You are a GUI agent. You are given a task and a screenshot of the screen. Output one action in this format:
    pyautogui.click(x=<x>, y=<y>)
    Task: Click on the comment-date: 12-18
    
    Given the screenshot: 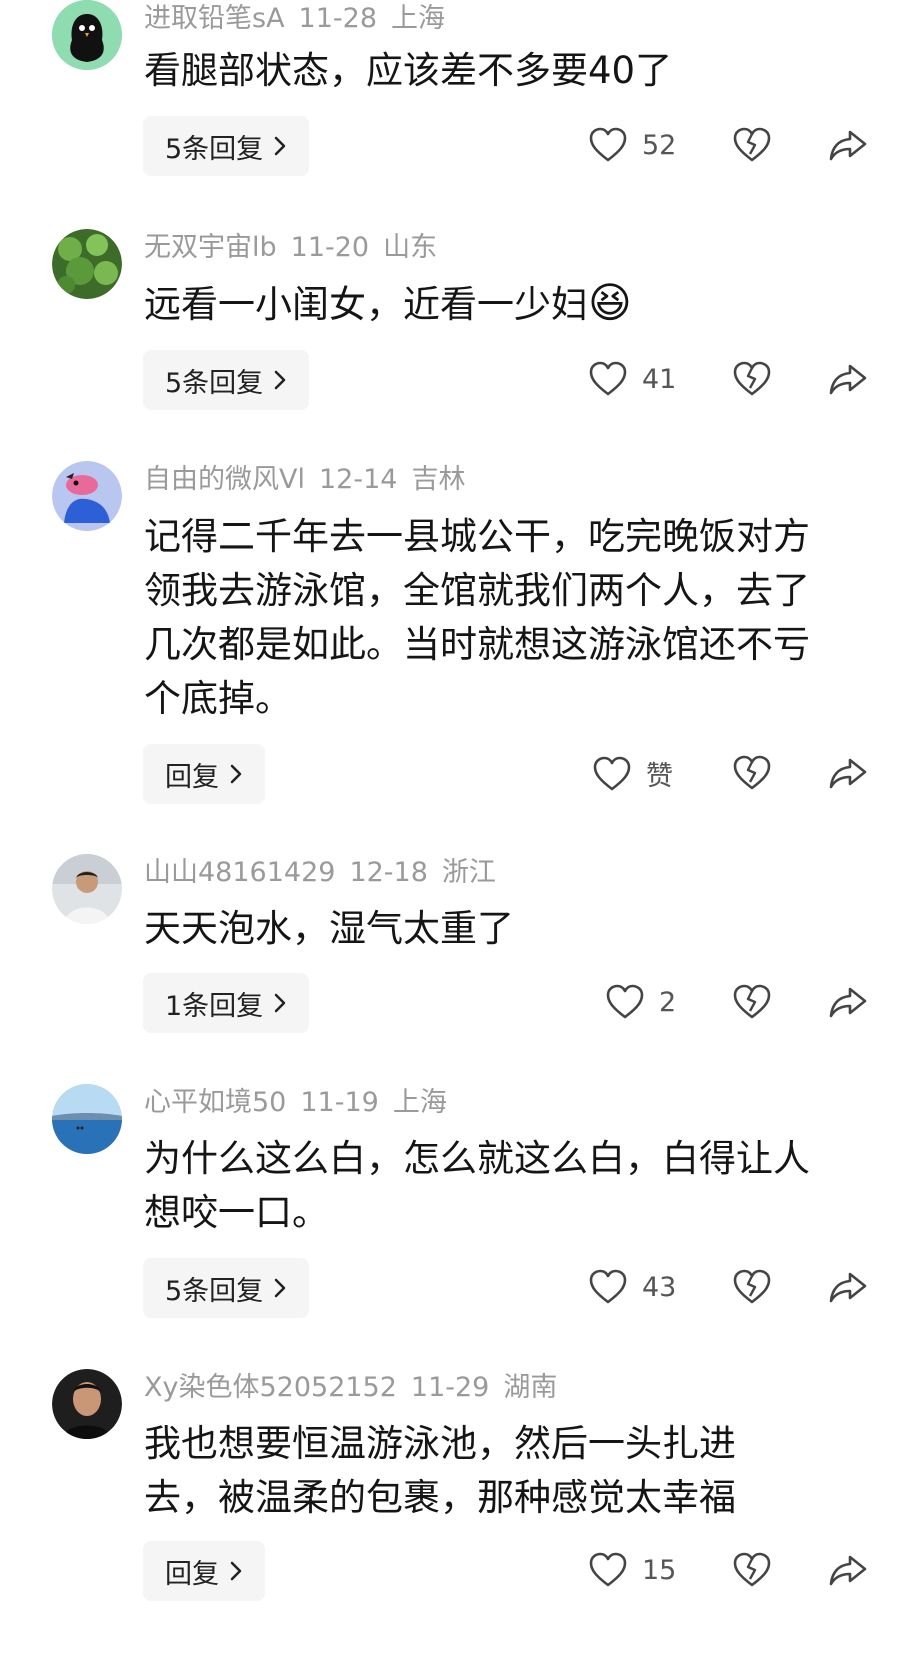 What is the action you would take?
    pyautogui.click(x=388, y=872)
    